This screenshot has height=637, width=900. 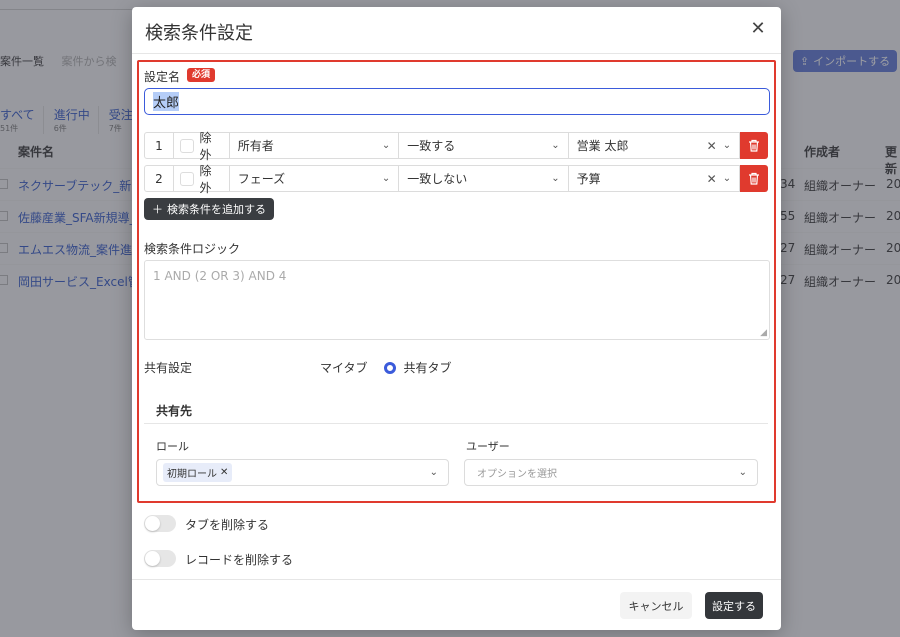 What do you see at coordinates (159, 178) in the screenshot?
I see `condition-number: 2` at bounding box center [159, 178].